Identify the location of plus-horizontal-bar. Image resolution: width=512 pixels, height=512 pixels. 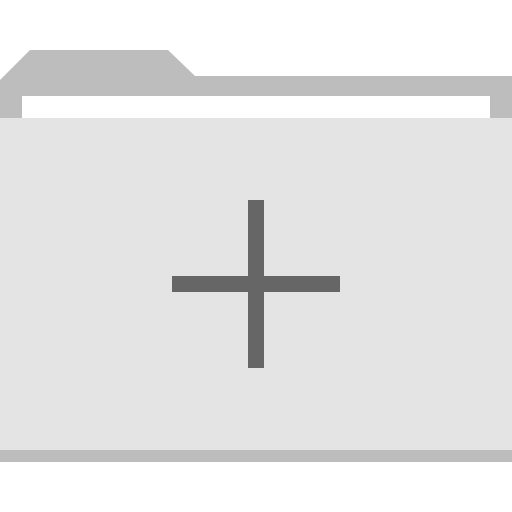
(256, 284).